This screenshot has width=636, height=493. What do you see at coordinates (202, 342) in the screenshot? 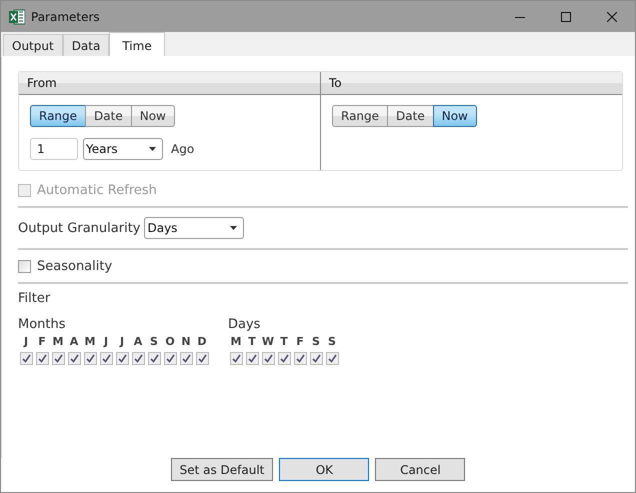
I see `checkbox-label: D` at bounding box center [202, 342].